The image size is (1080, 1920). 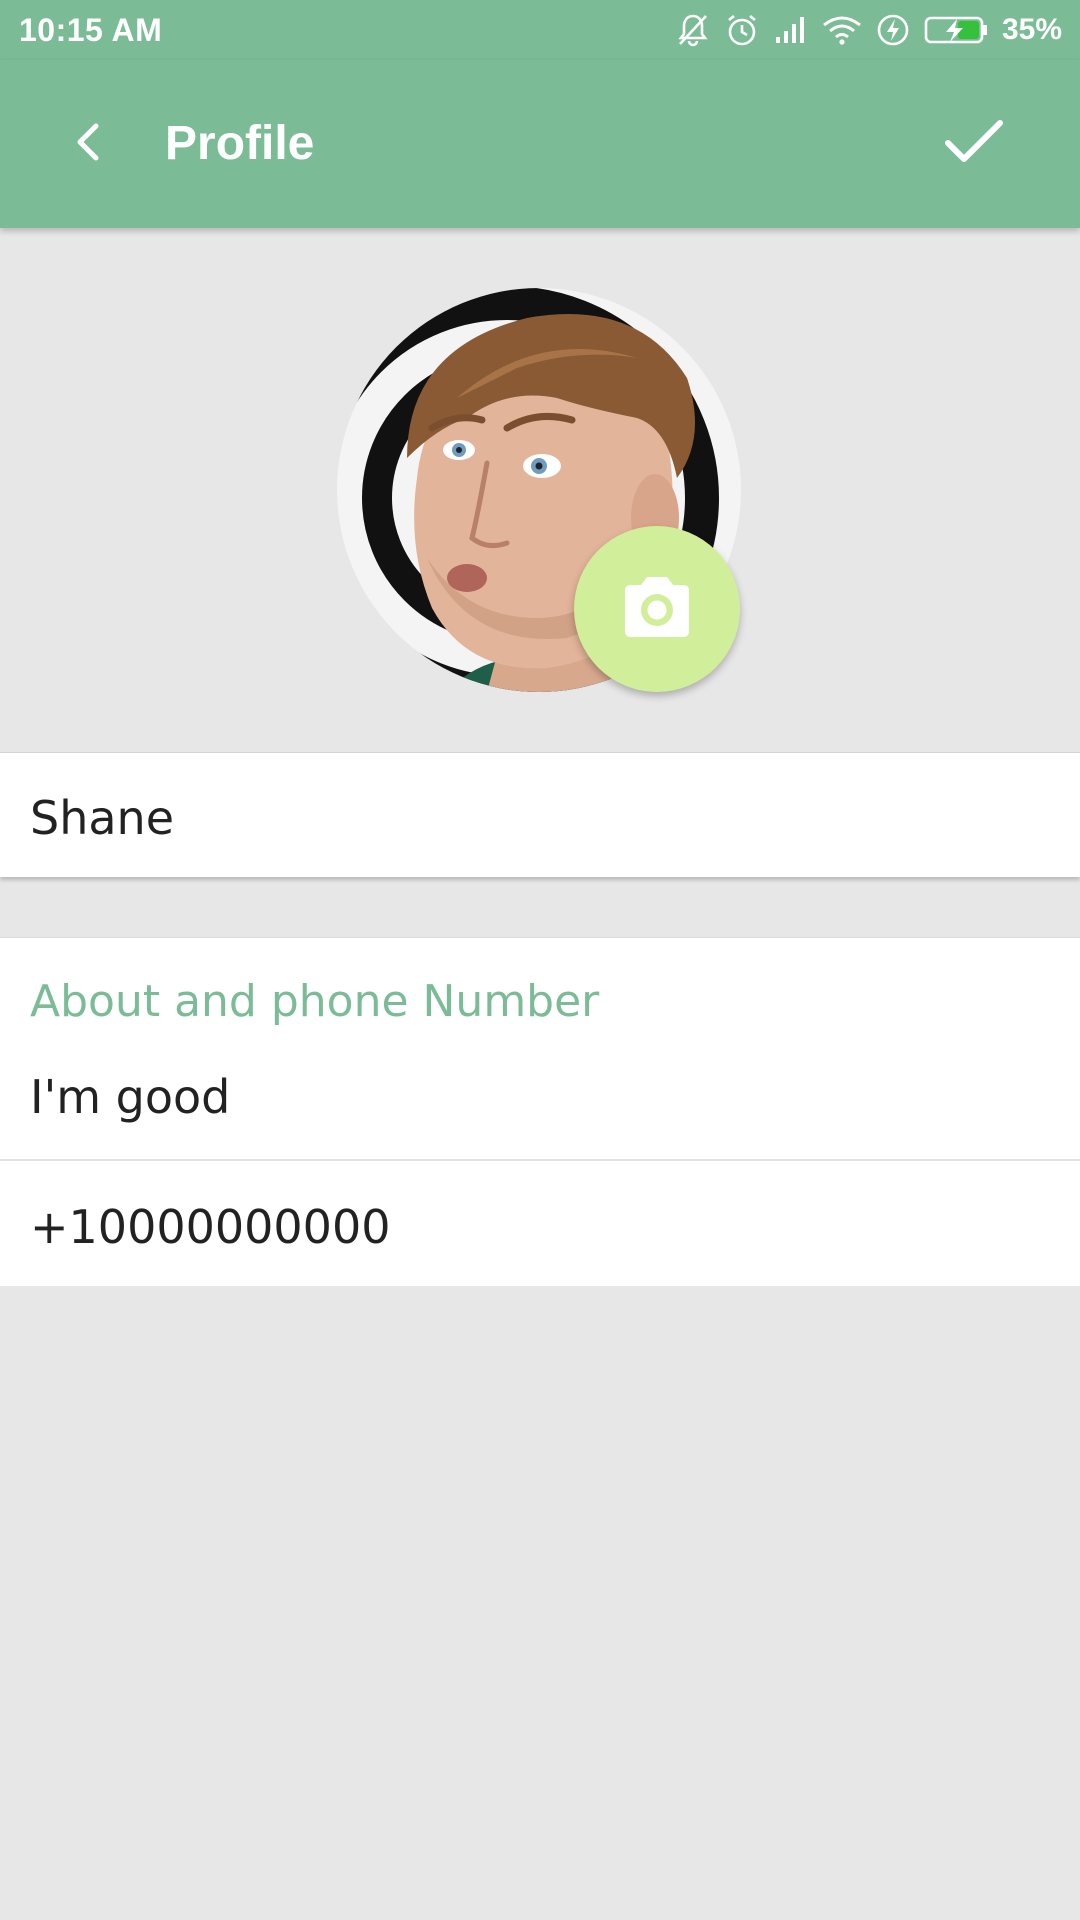 I want to click on about-header: About and phone Number, so click(x=315, y=1001).